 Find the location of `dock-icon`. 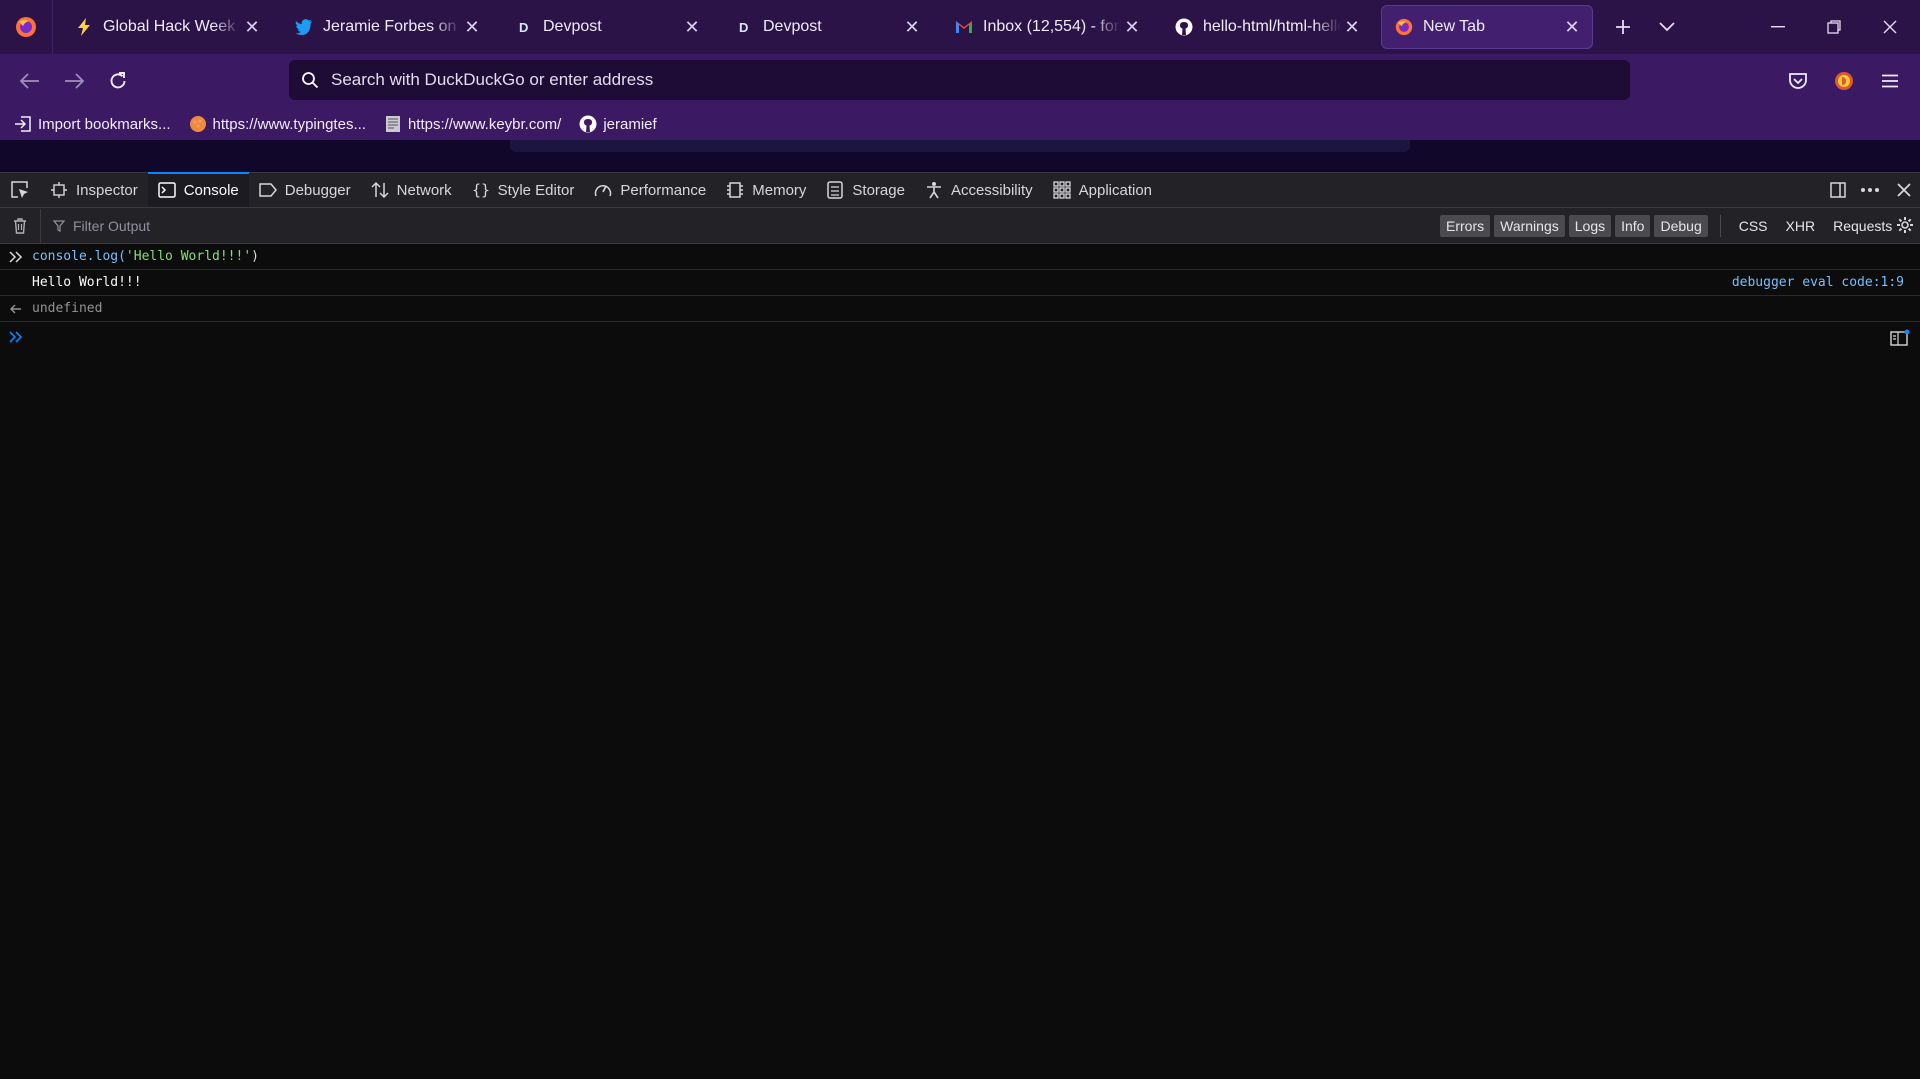

dock-icon is located at coordinates (1838, 190).